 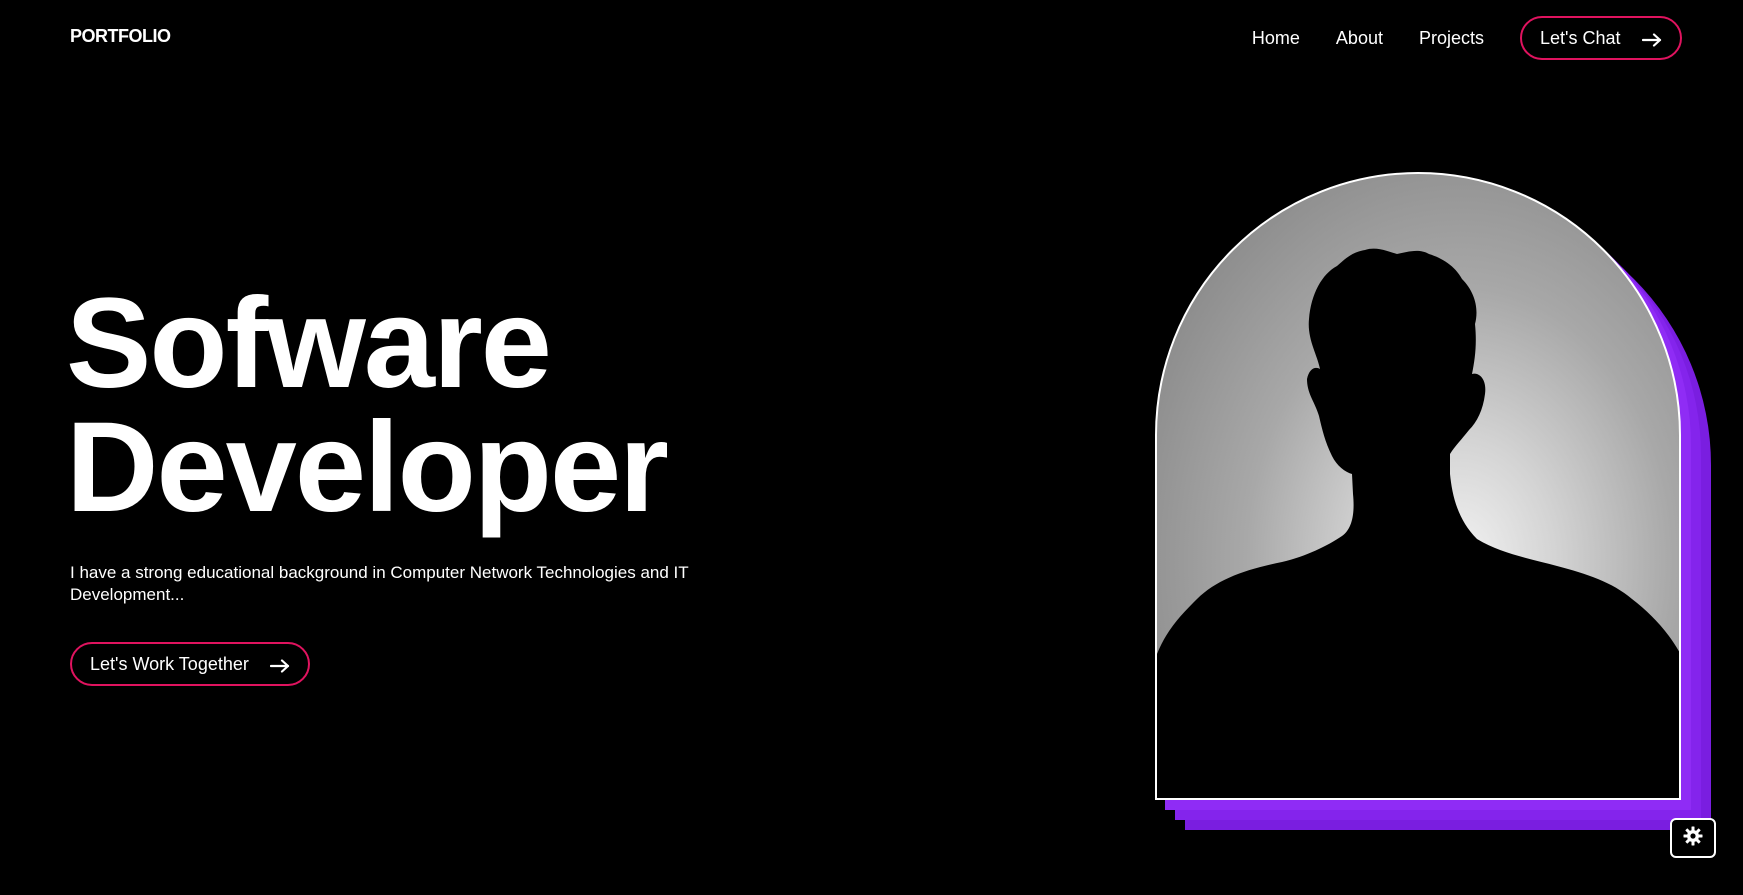 I want to click on nav-link-projects: Projects, so click(x=1451, y=38).